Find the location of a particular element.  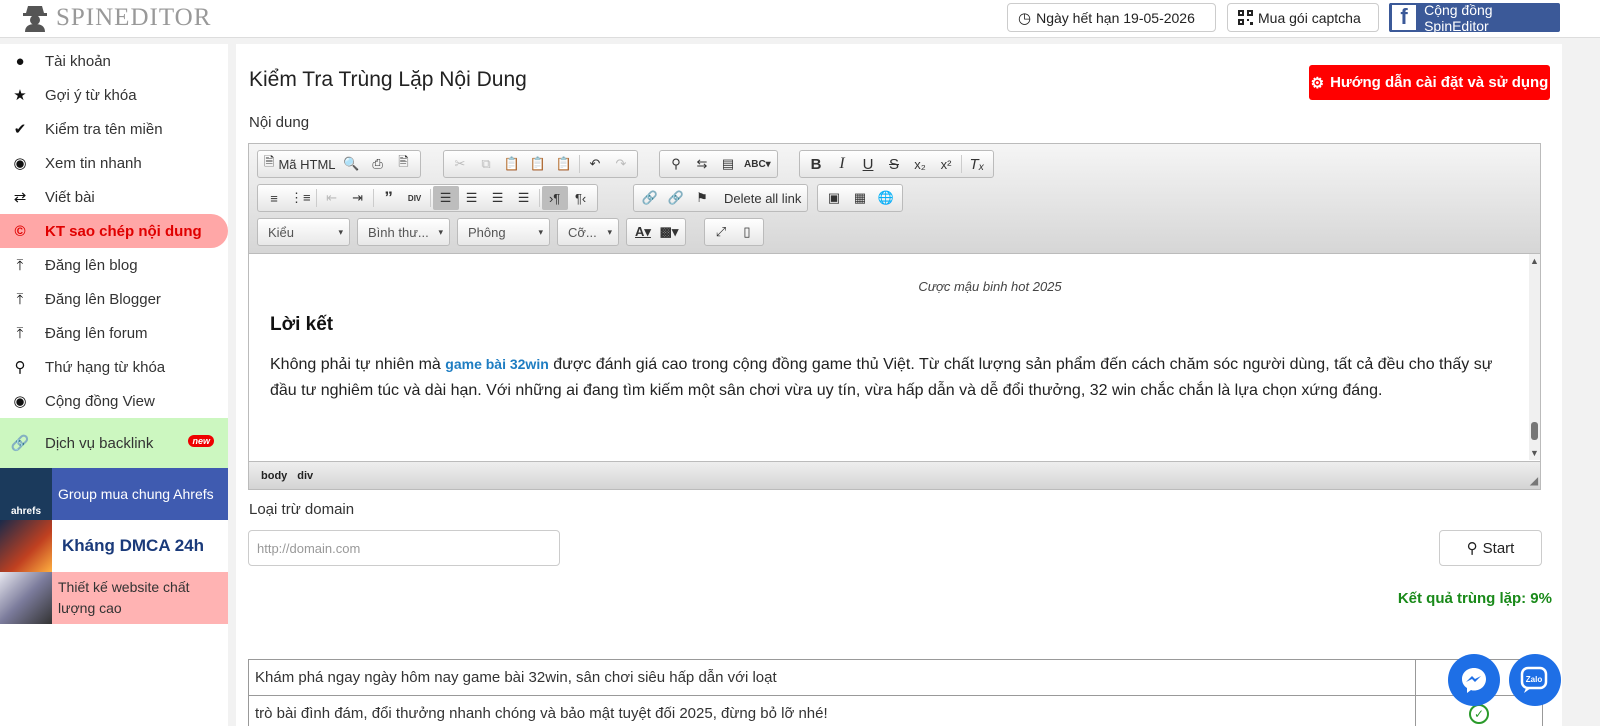

align-justify-icon: ☰ is located at coordinates (524, 198).